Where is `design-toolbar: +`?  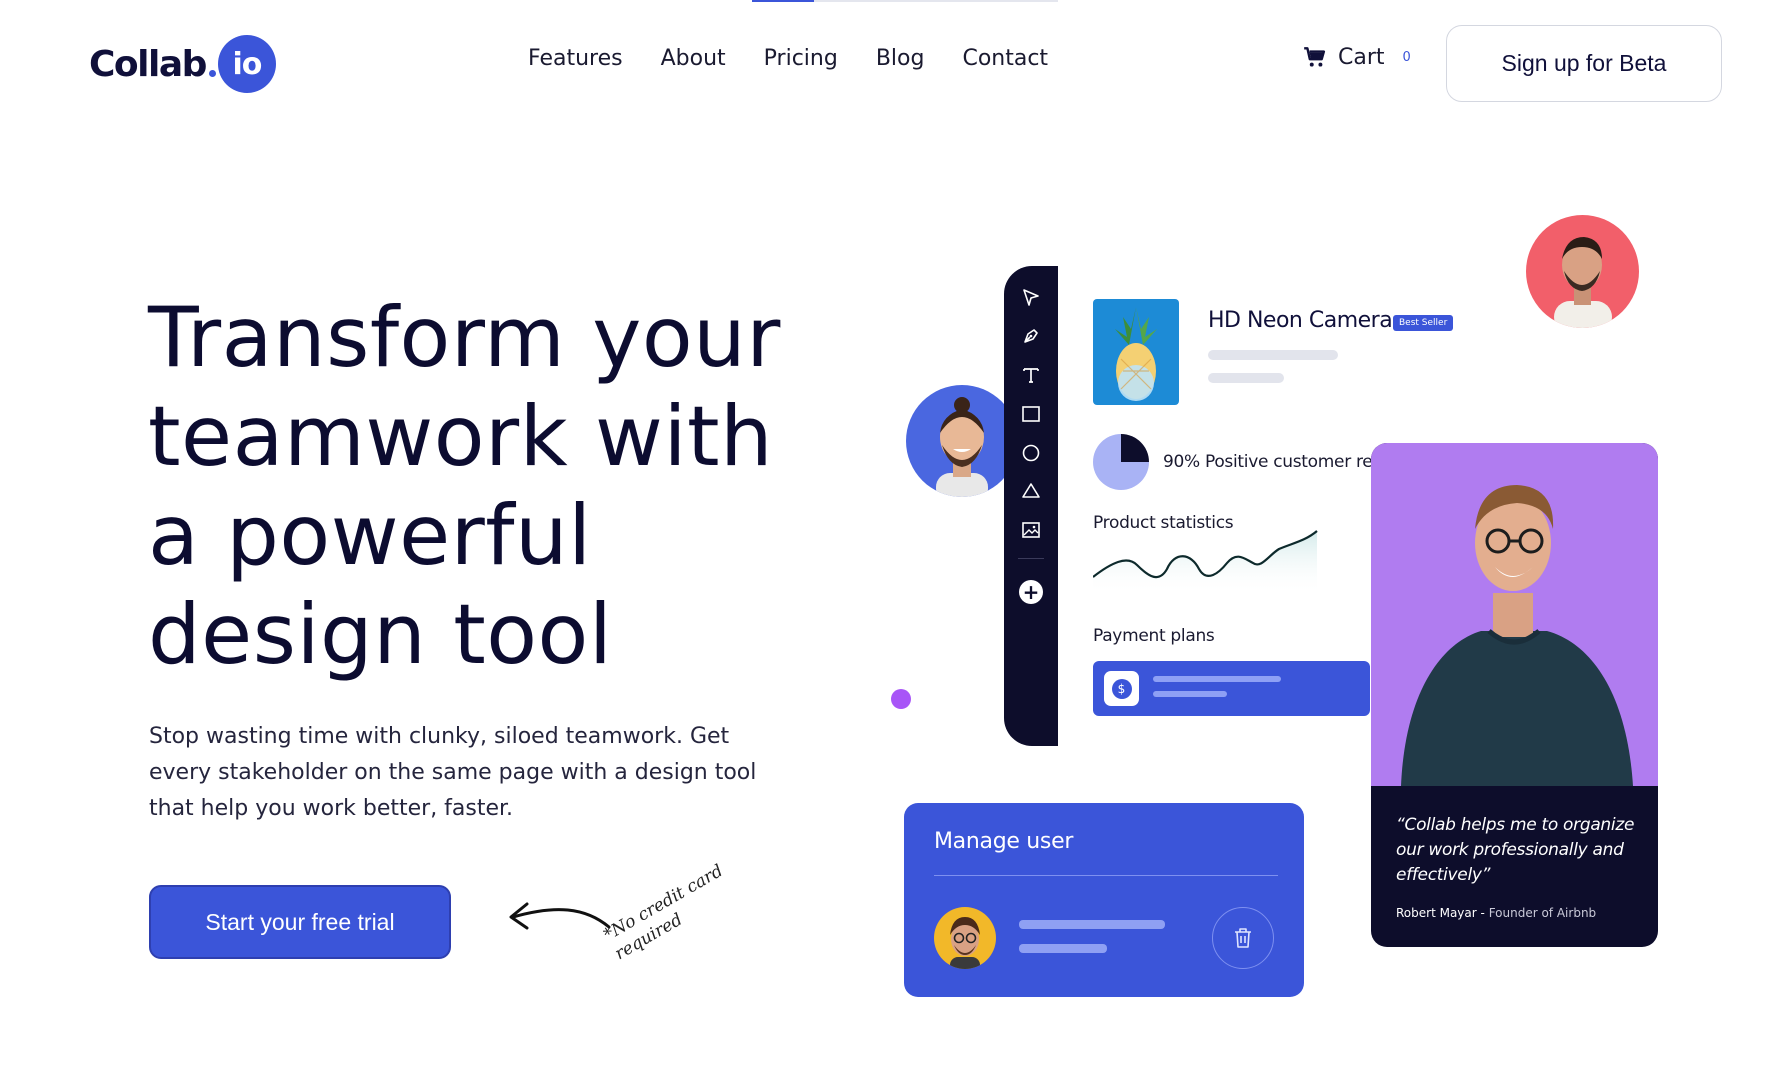 design-toolbar: + is located at coordinates (1031, 506).